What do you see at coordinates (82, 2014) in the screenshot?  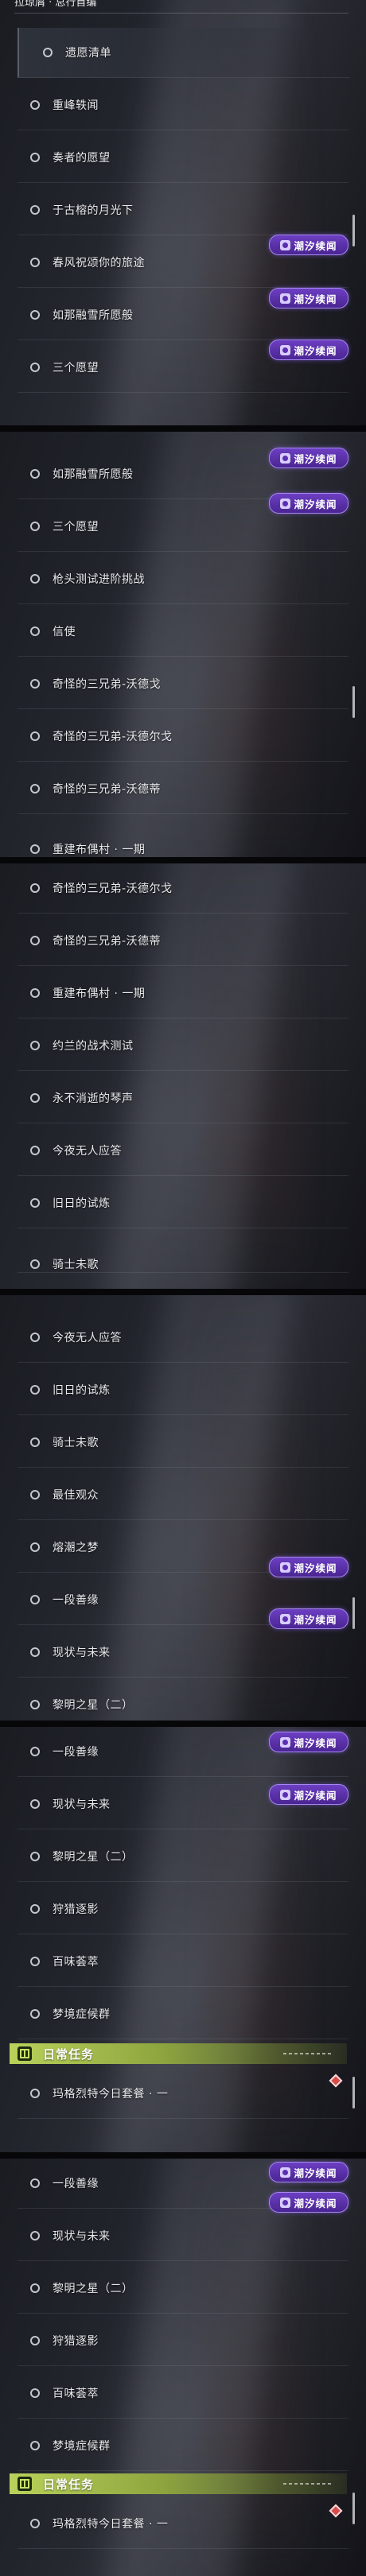 I see `list-item-label: 梦境症候群` at bounding box center [82, 2014].